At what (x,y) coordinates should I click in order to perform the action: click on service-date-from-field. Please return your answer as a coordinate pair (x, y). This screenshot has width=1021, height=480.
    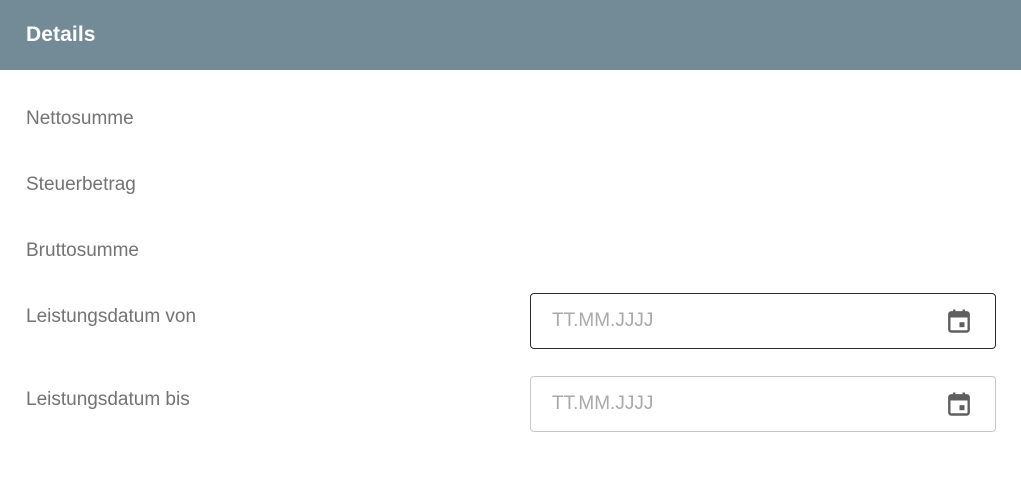
    Looking at the image, I should click on (763, 321).